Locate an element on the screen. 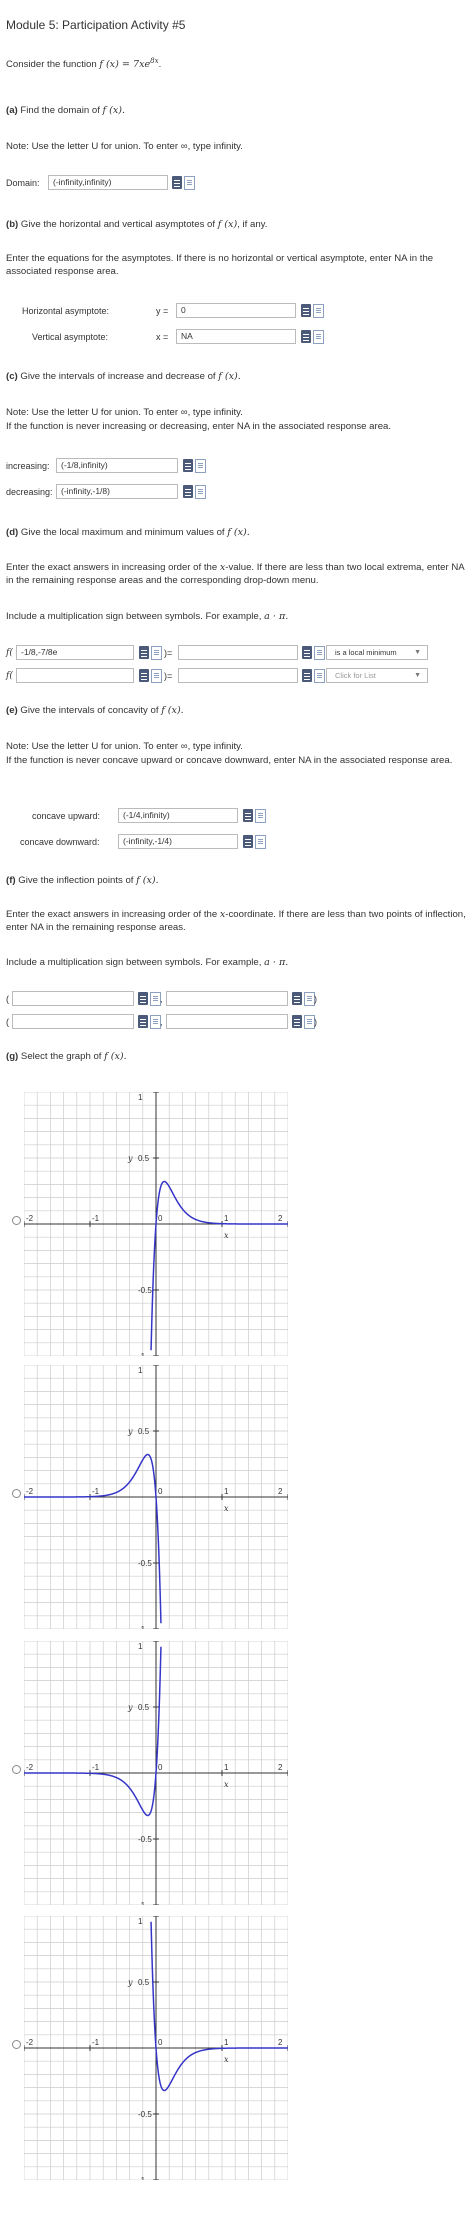  graph-option-4: -2 -1 0 1 2 1 0.5 -0.5 -1 x y is located at coordinates (156, 2048).